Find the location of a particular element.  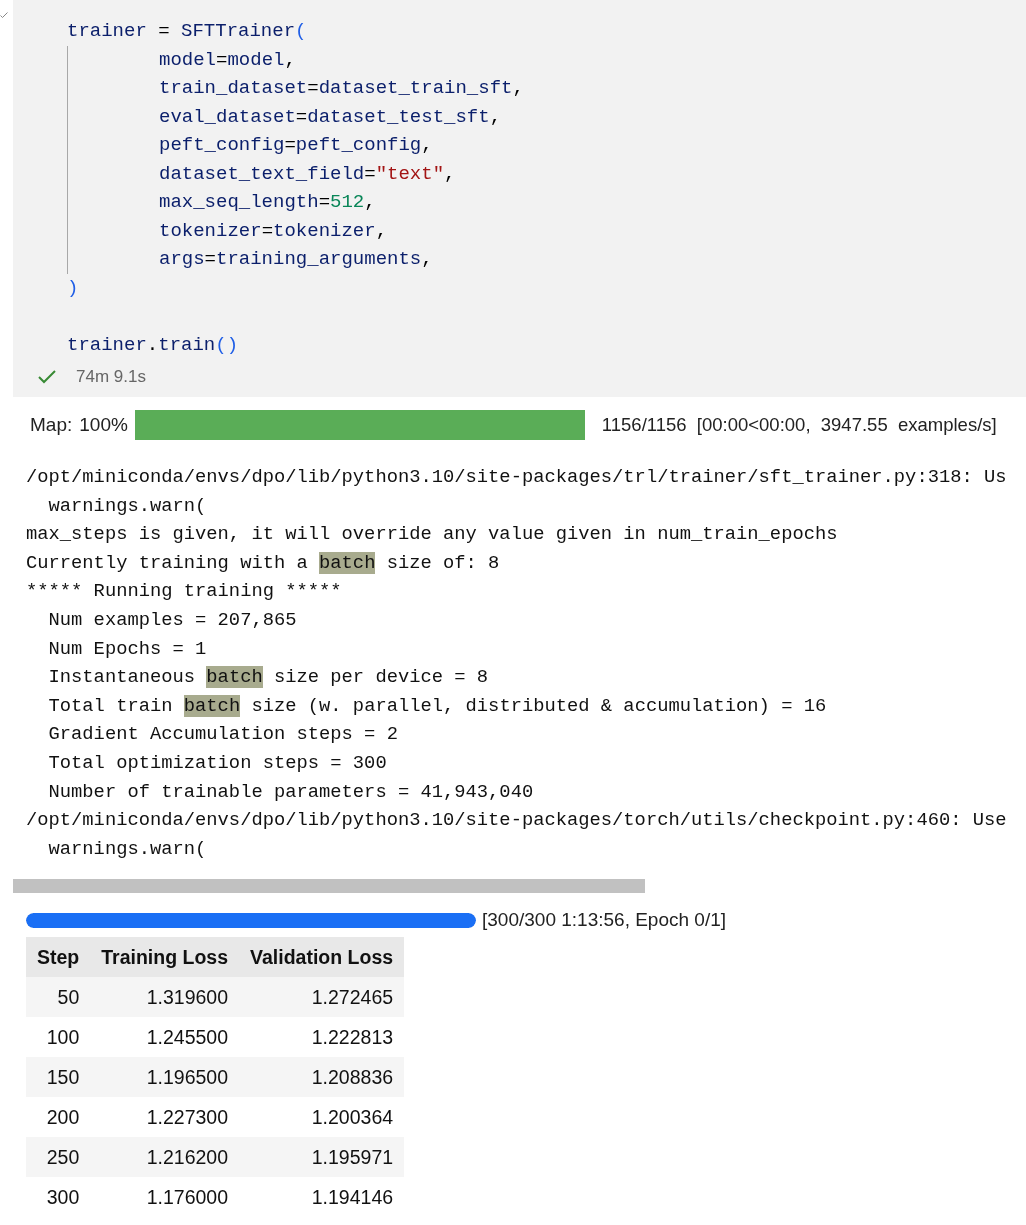

progress-label: Map: is located at coordinates (51, 425).